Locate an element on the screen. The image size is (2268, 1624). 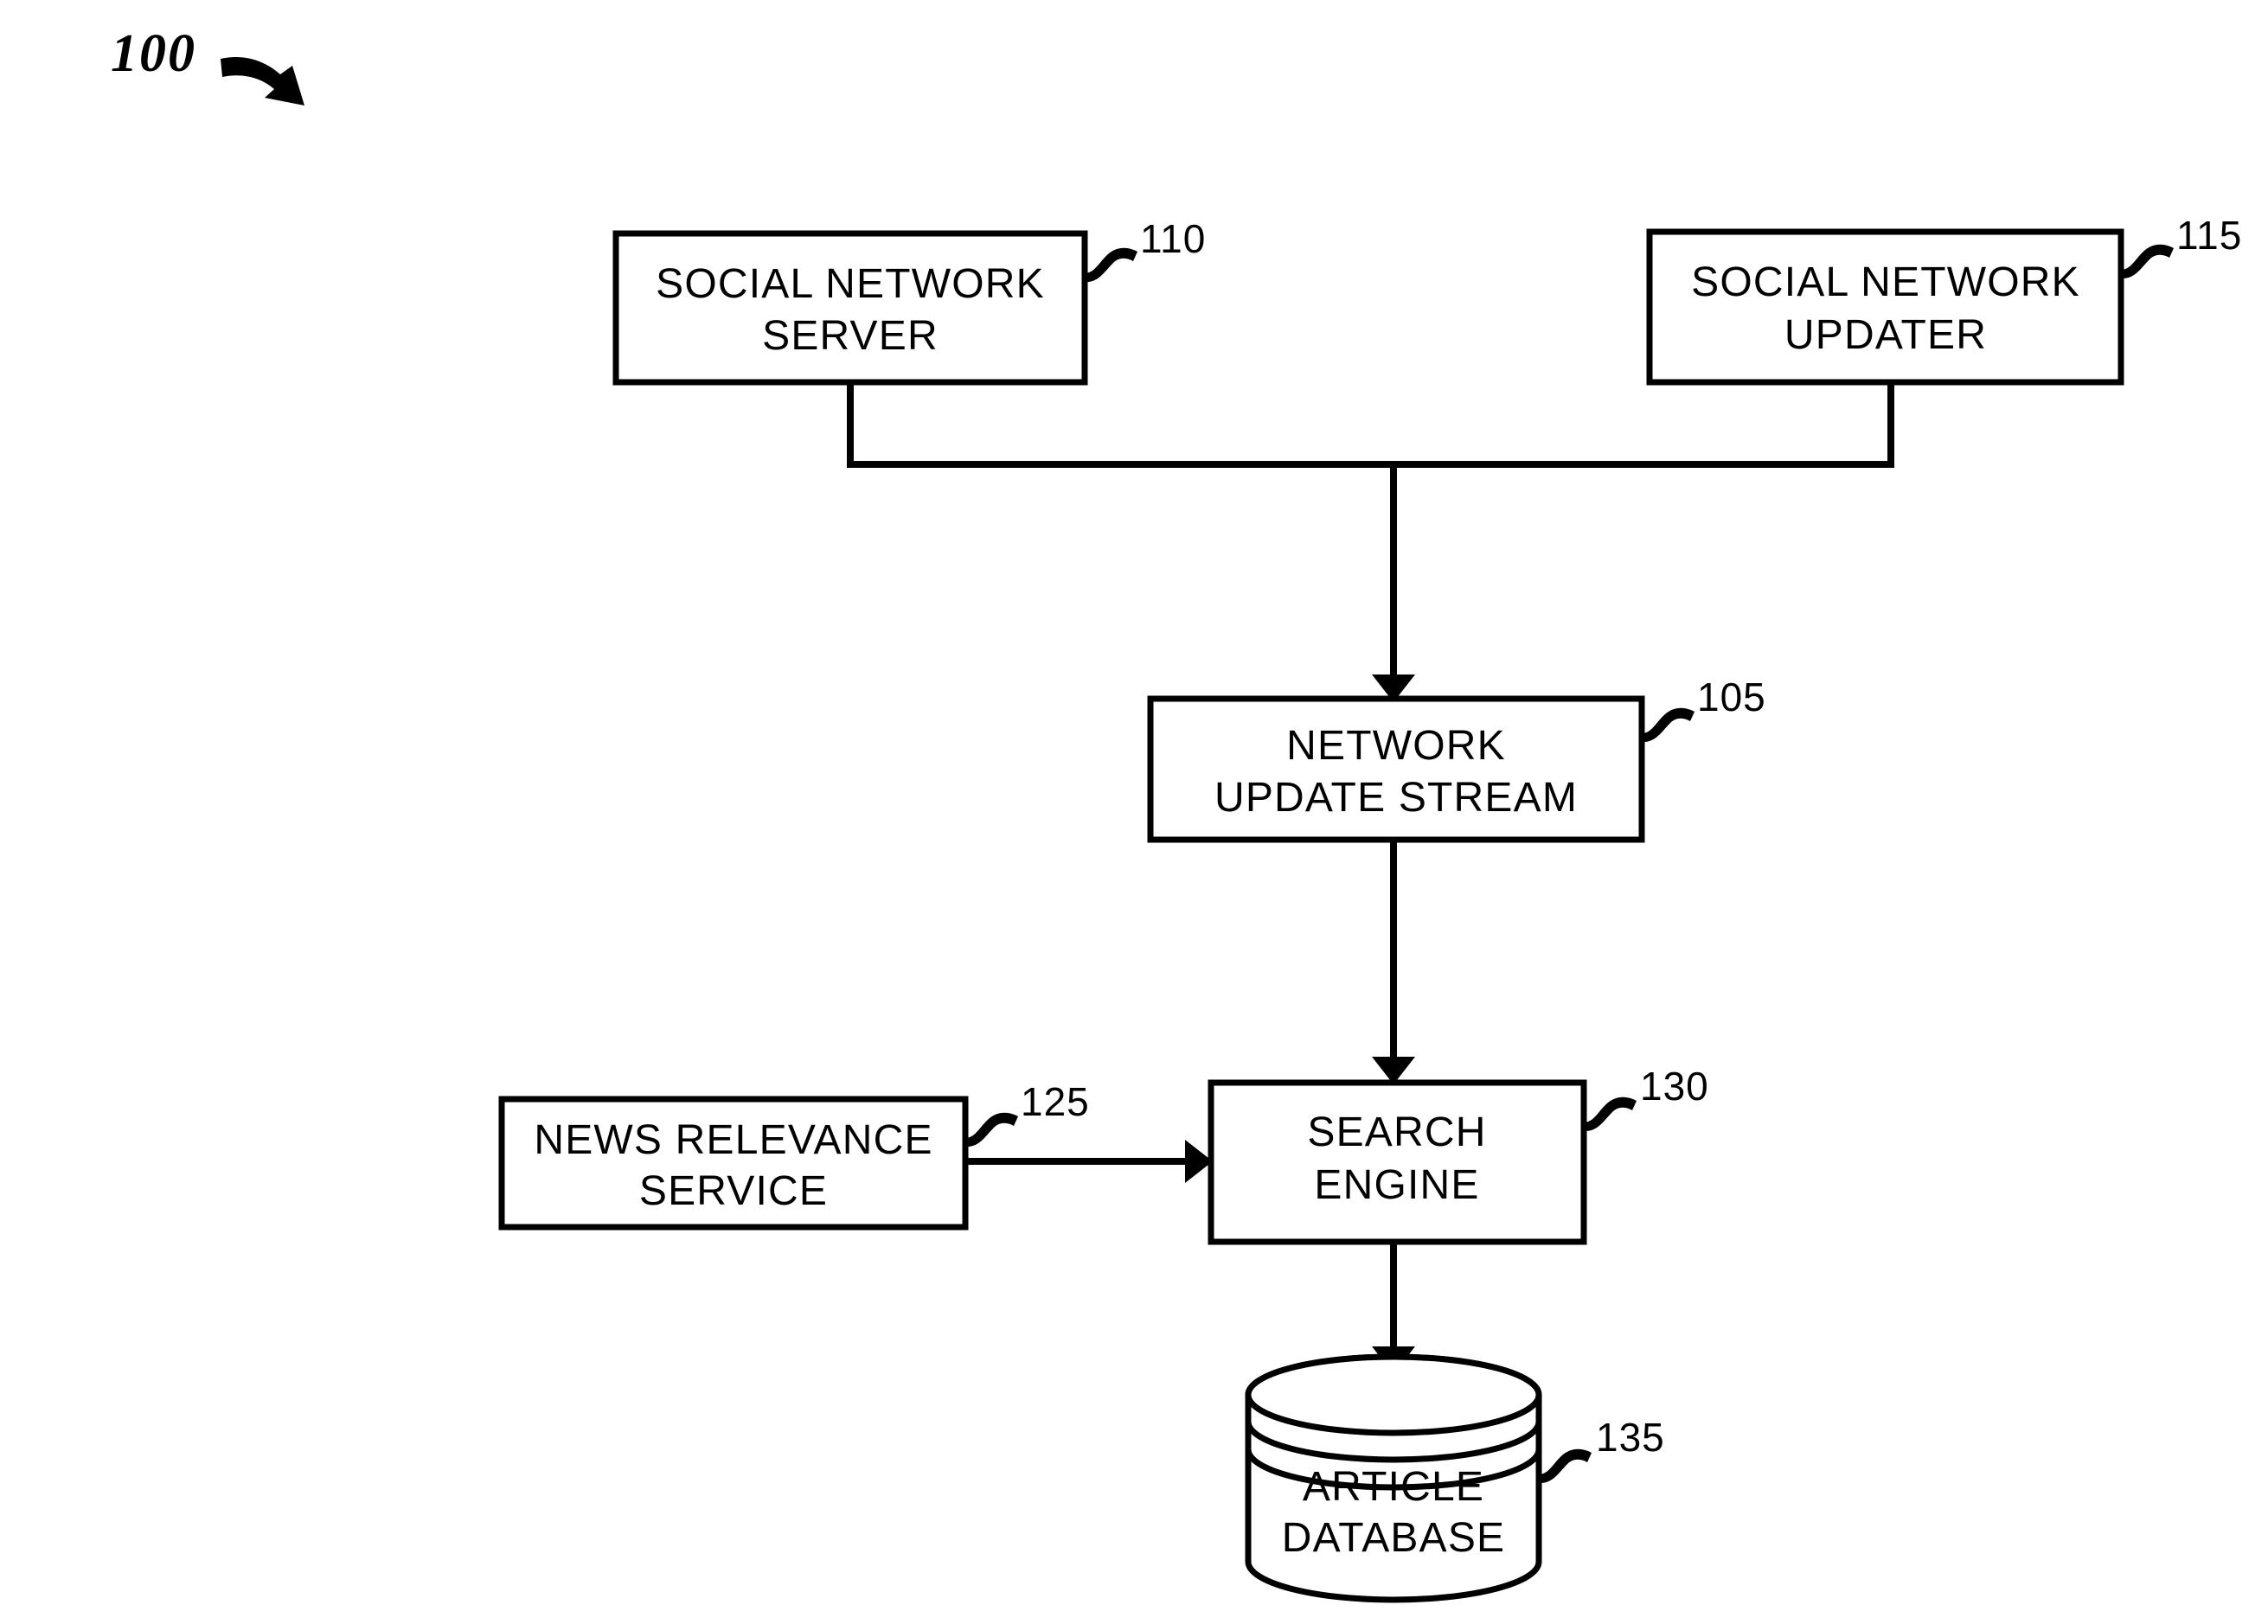
node-label-line1: NETWORK is located at coordinates (1396, 746).